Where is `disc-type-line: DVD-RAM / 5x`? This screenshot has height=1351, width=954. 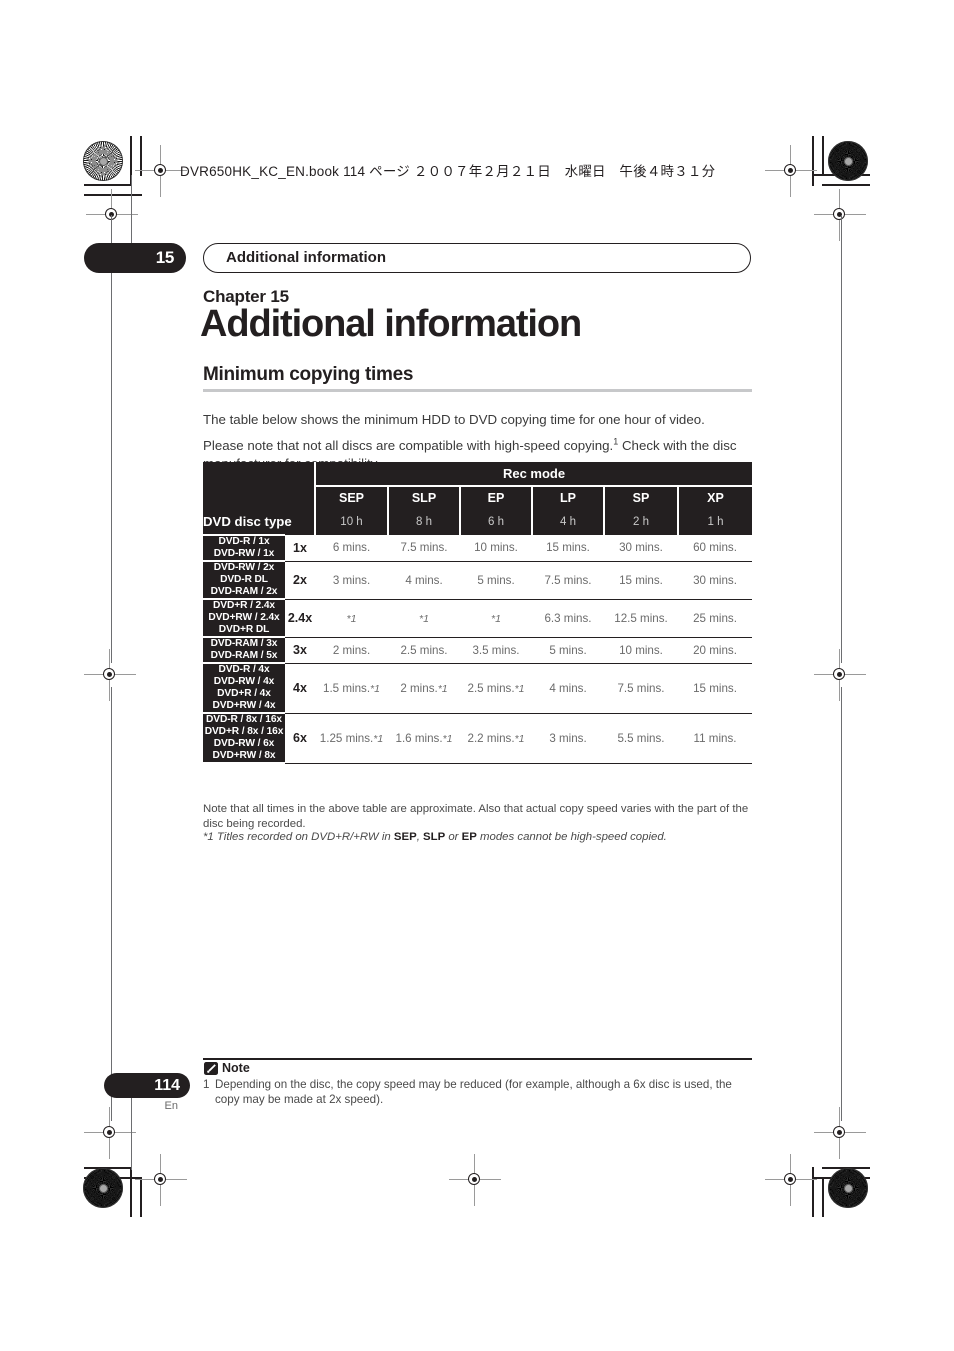 disc-type-line: DVD-RAM / 5x is located at coordinates (244, 655).